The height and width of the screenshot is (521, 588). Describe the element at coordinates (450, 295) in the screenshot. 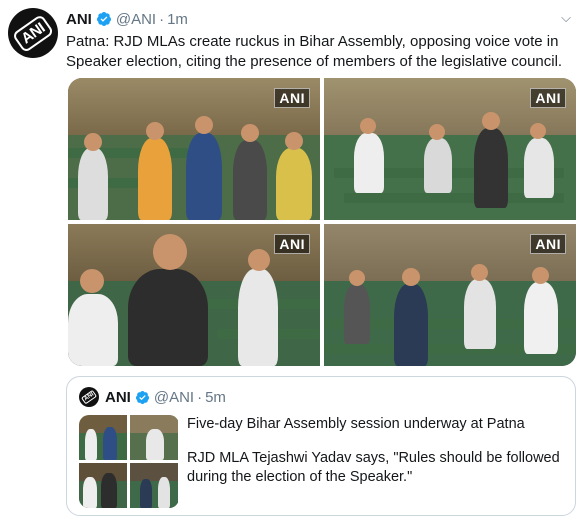

I see `photo-assembly-4: ANI` at that location.